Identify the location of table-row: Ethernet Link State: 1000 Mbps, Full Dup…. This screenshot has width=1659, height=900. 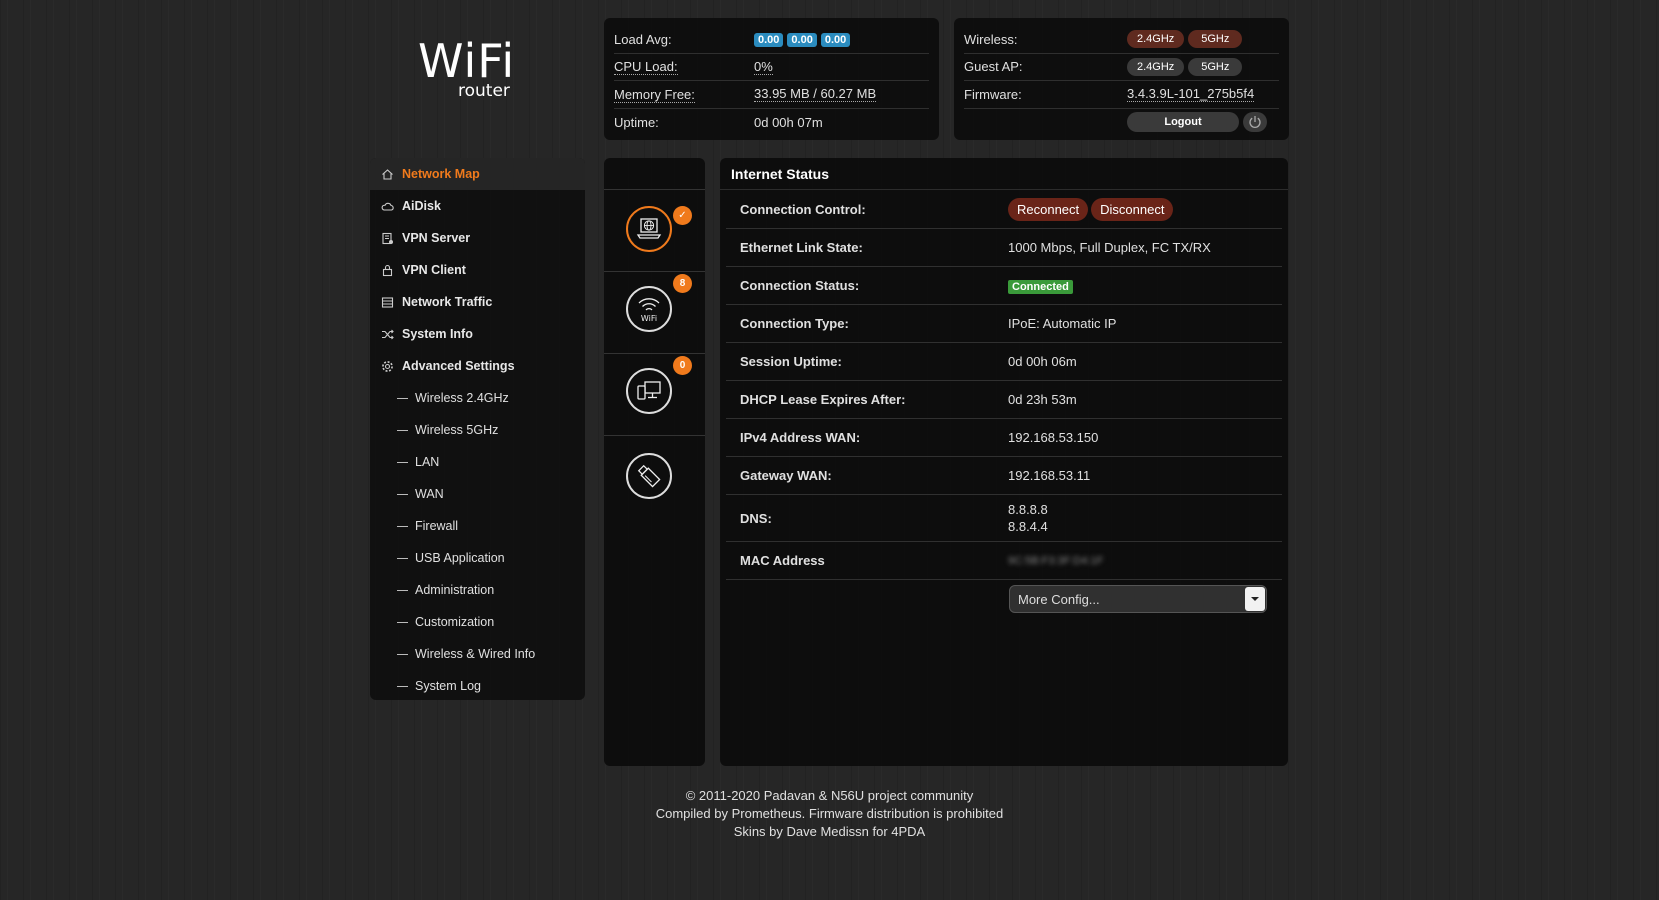
(1004, 248).